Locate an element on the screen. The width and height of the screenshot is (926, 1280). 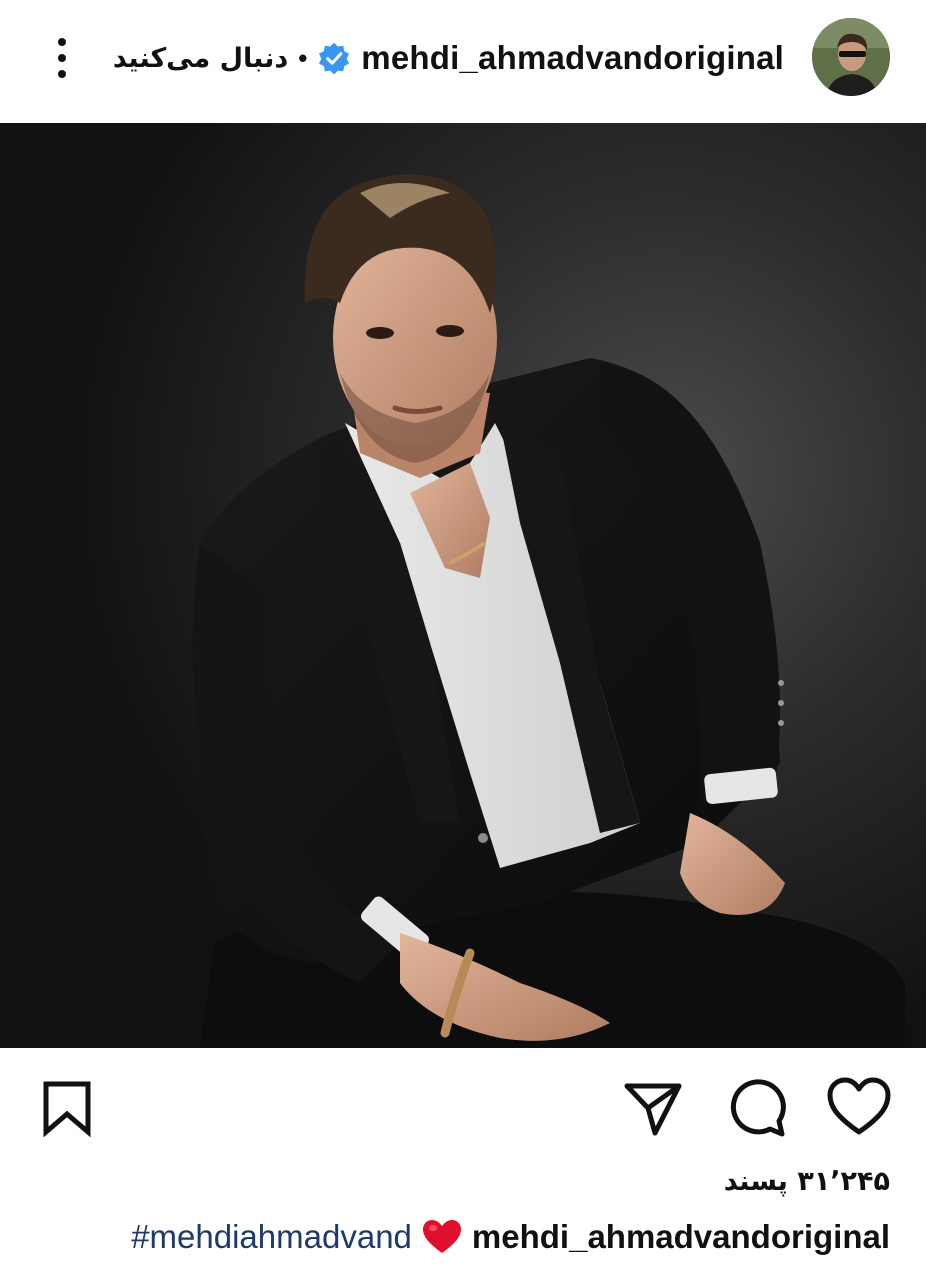
more-options-button is located at coordinates (62, 58).